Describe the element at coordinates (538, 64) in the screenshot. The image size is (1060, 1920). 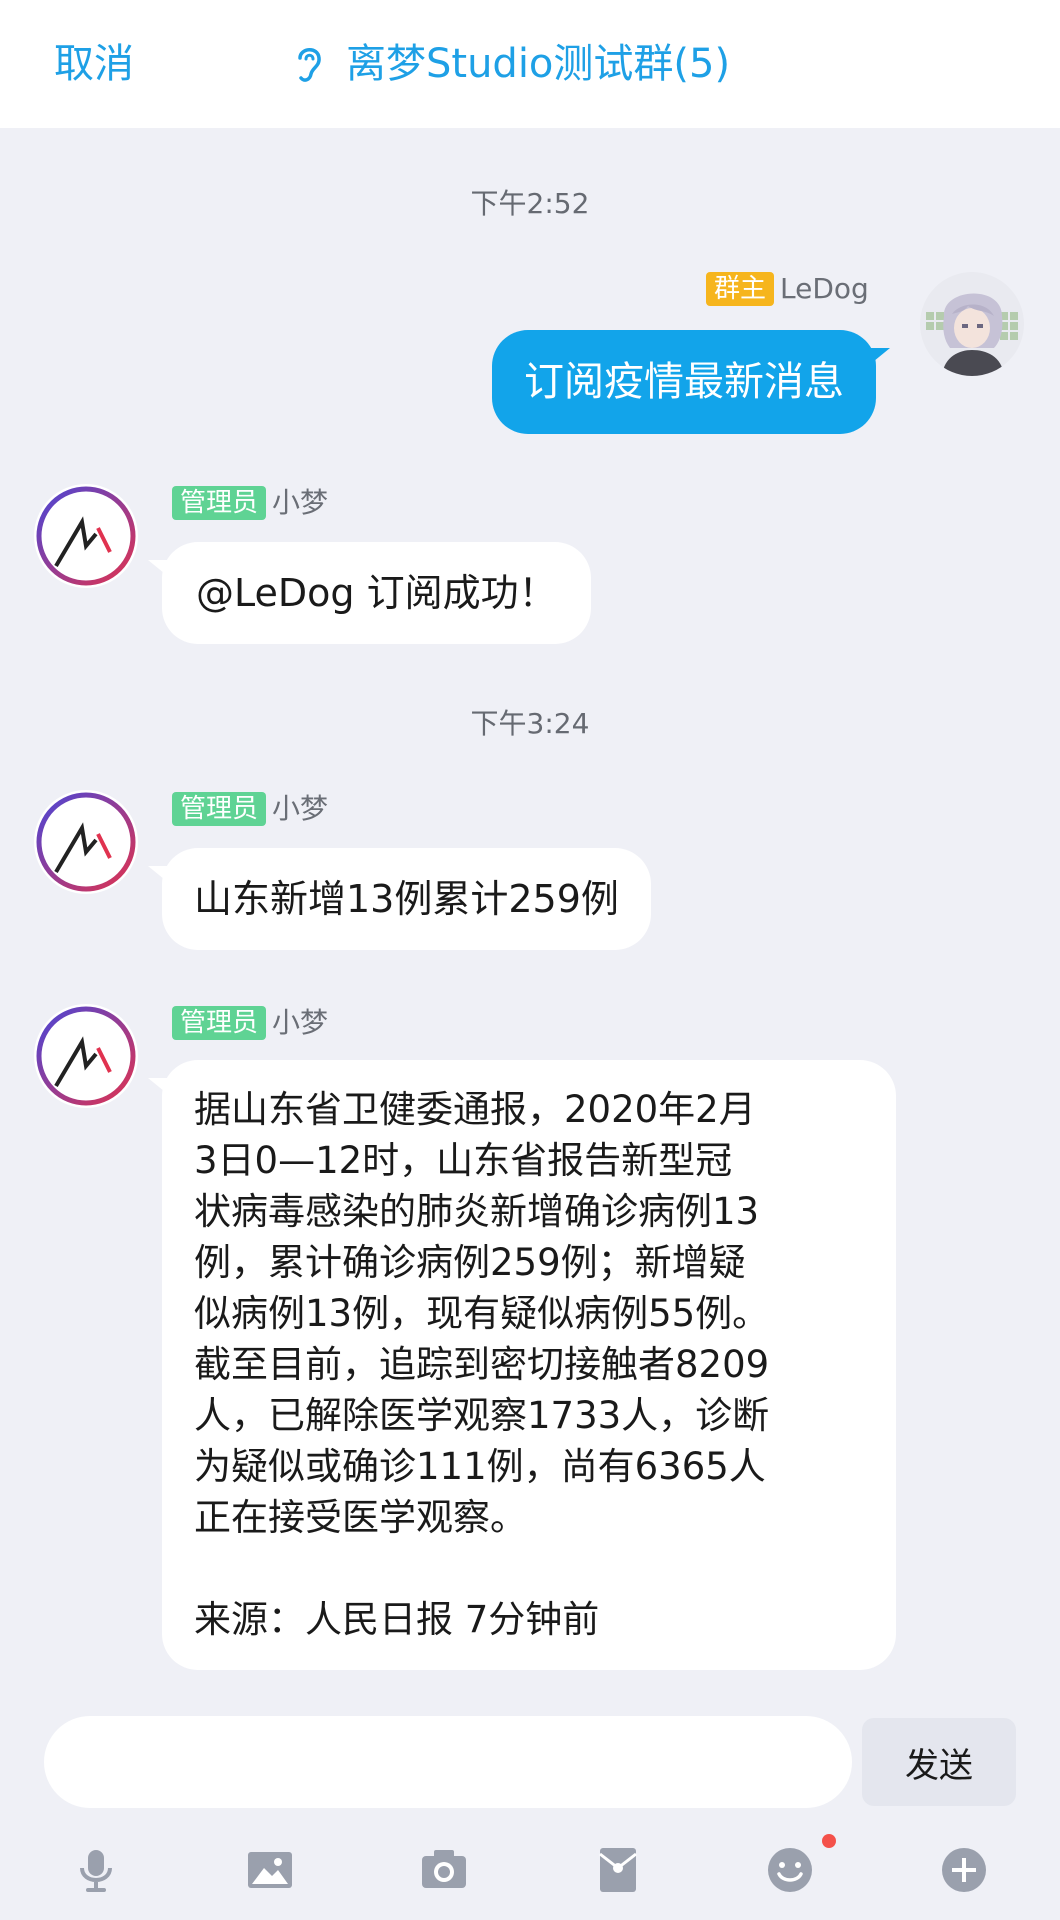
I see `chat-title: 离梦Studio测试群(5)` at that location.